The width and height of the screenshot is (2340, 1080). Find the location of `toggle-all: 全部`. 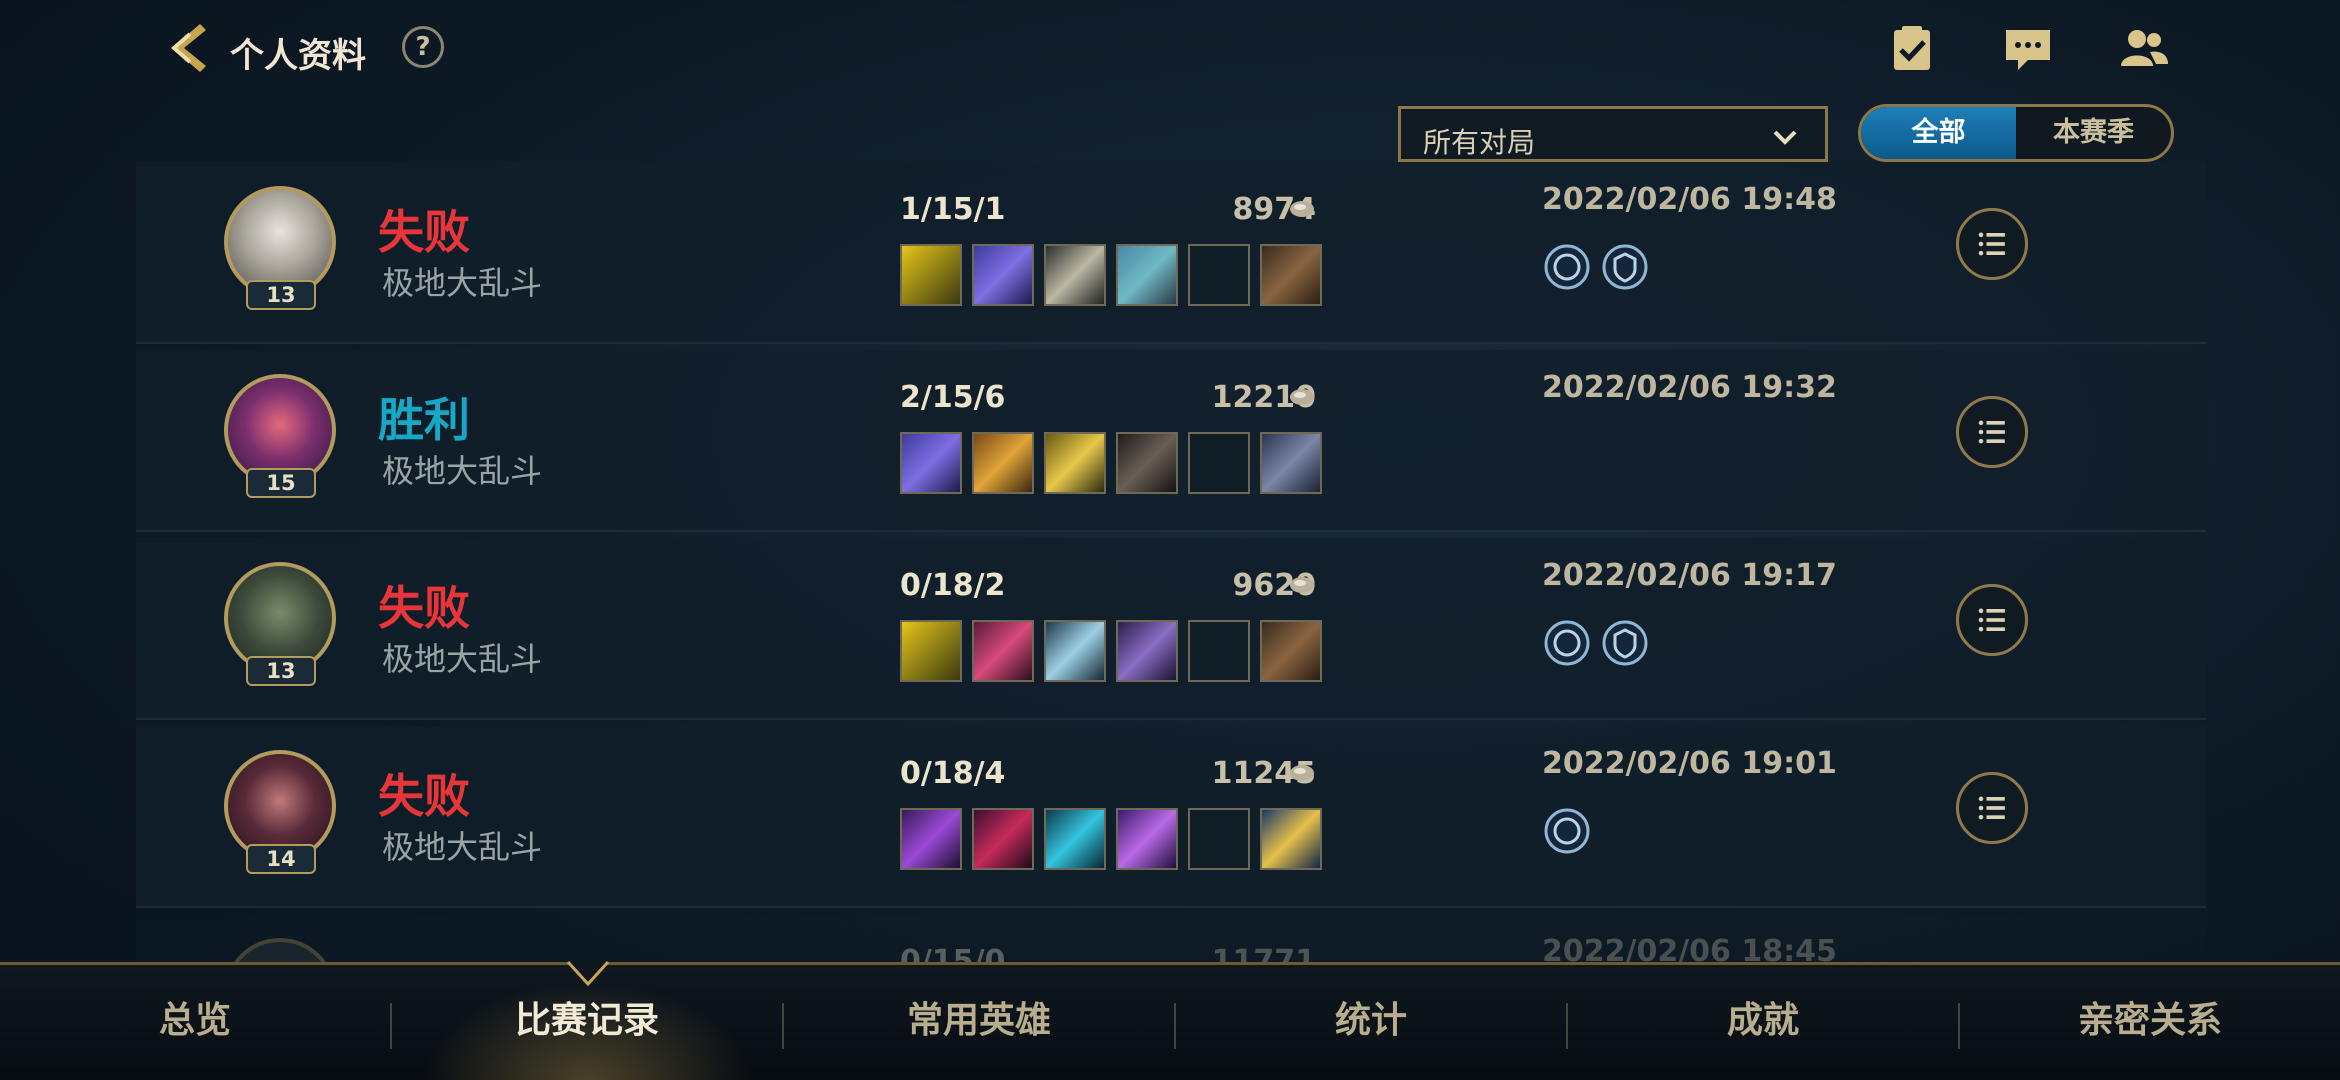

toggle-all: 全部 is located at coordinates (1938, 133).